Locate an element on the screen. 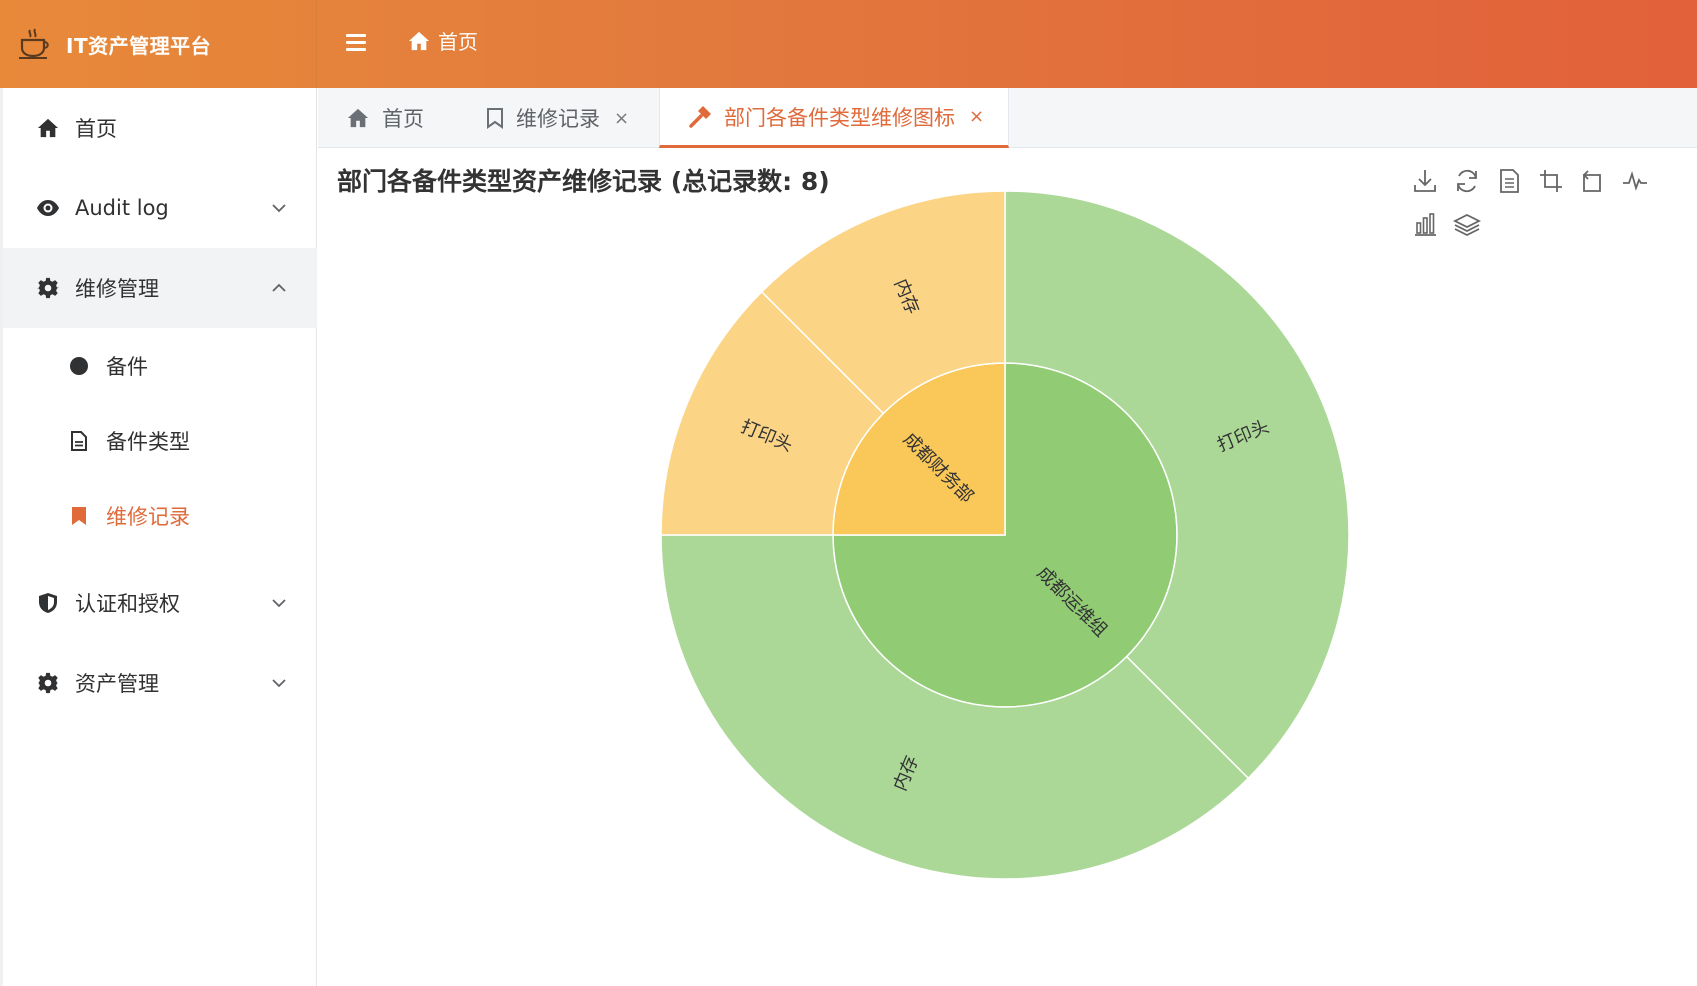  tabs-bar: 首页 维修记录 × 部门各备件类型维修图标 × is located at coordinates (1007, 118).